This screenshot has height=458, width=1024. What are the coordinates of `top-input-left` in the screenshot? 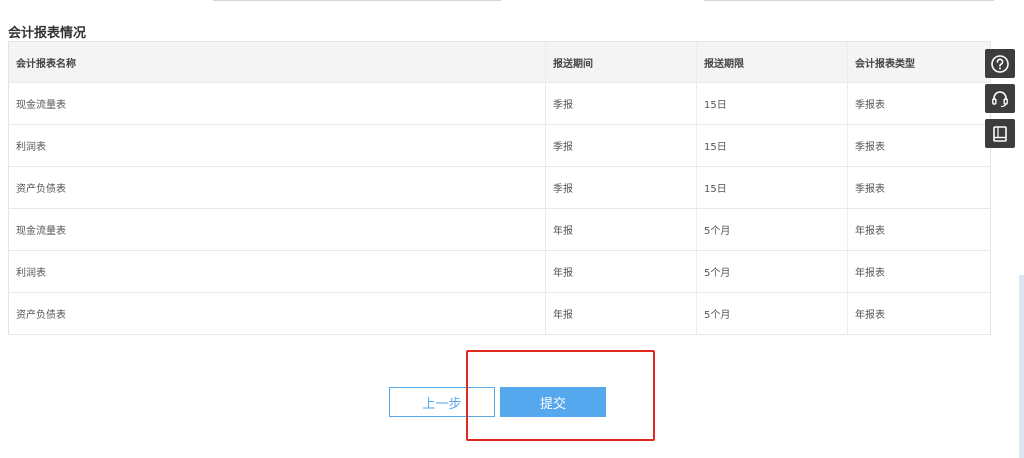 It's located at (357, 0).